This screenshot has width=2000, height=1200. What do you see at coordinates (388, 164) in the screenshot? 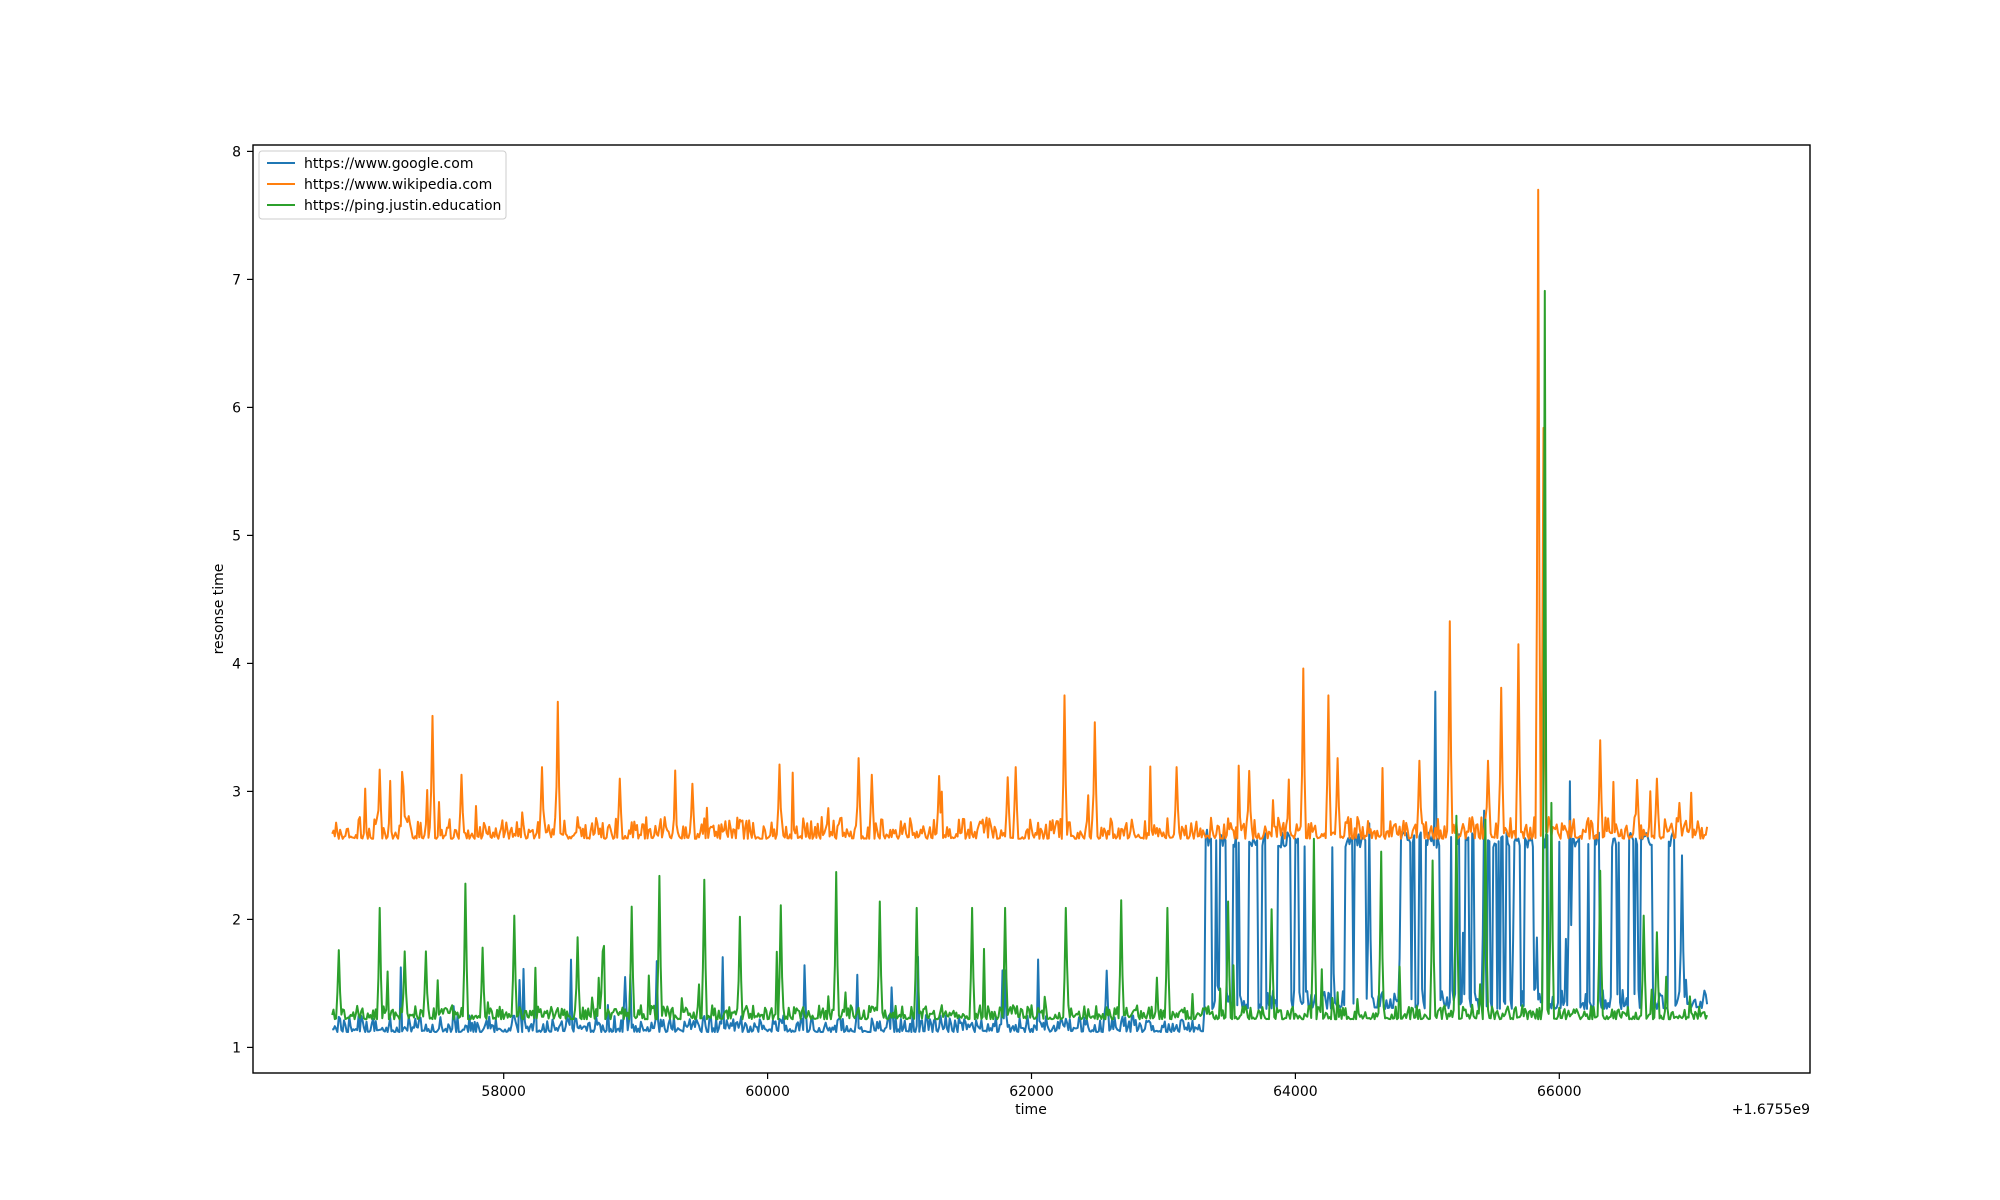
I see `legend-label-google: https://www.google.com` at bounding box center [388, 164].